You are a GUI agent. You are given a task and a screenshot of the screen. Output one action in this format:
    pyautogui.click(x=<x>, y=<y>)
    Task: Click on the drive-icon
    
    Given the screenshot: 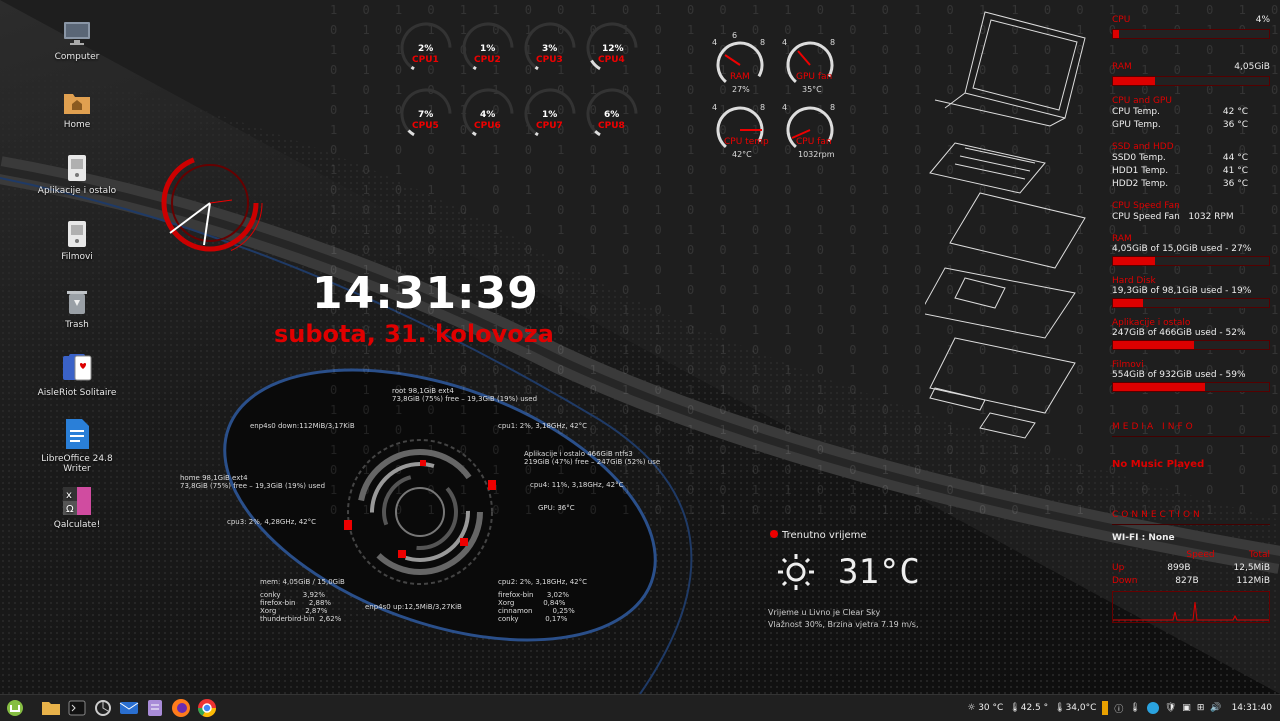 What is the action you would take?
    pyautogui.click(x=77, y=168)
    